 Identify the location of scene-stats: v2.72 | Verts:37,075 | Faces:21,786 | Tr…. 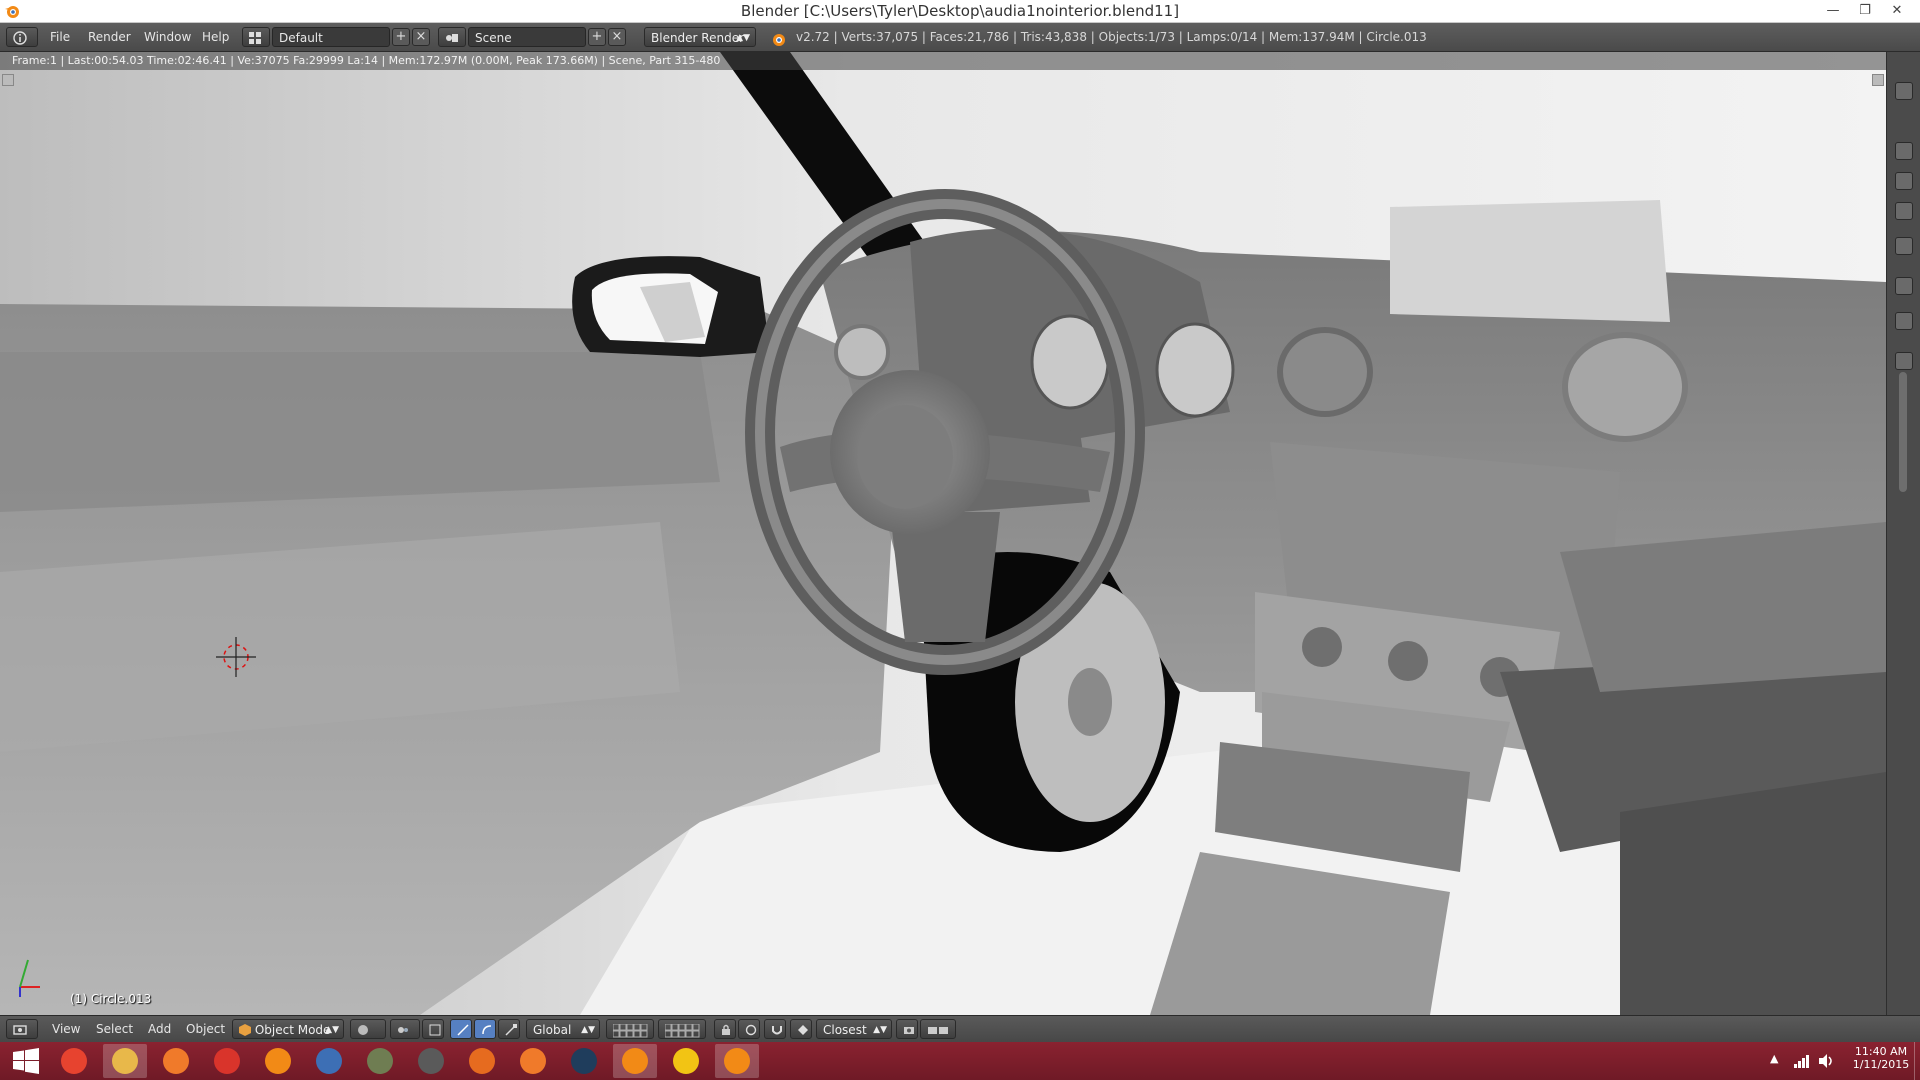
(1111, 37).